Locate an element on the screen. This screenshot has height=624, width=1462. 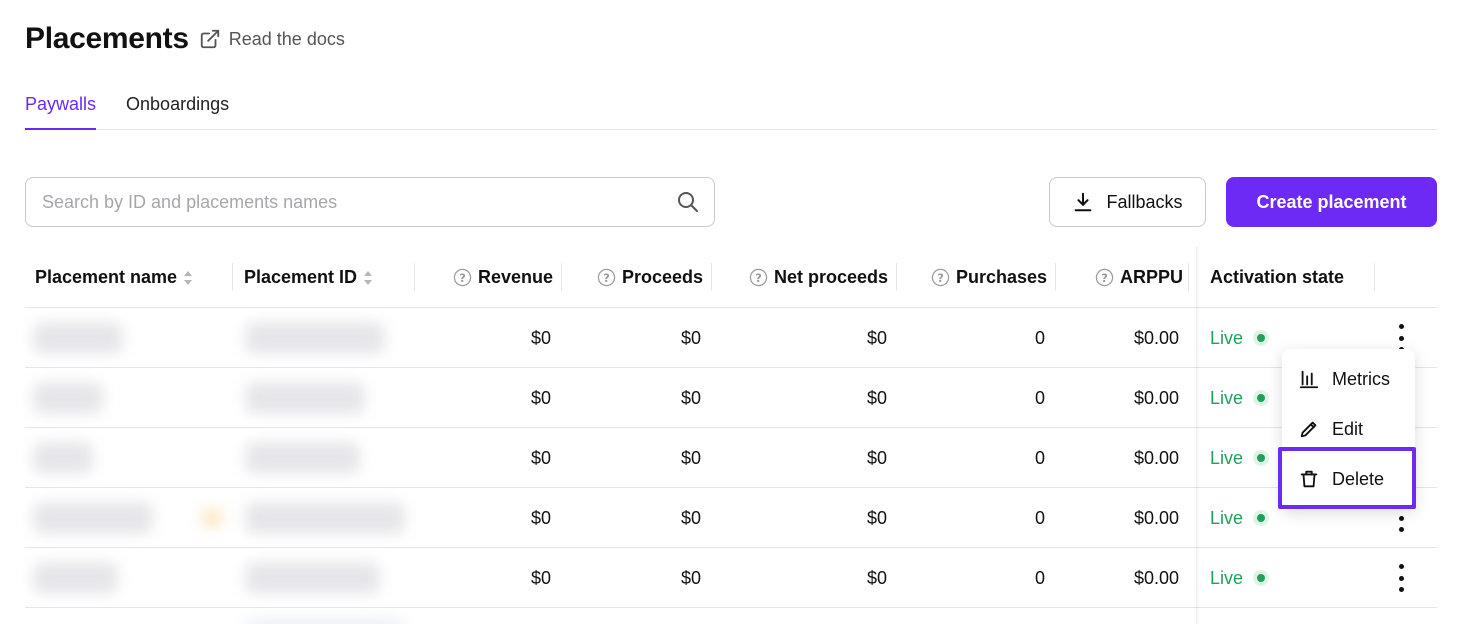
menu-item-edit: Edit is located at coordinates (1348, 429).